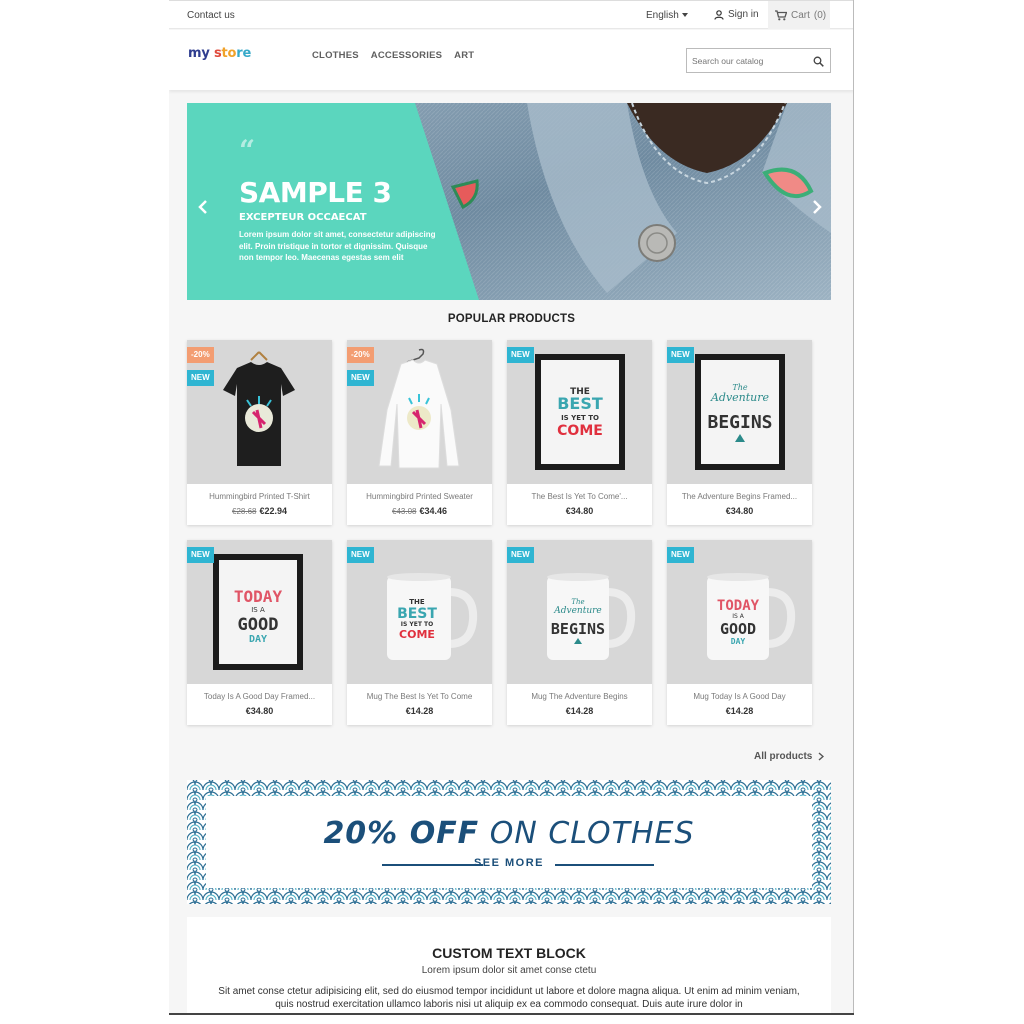 This screenshot has width=1024, height=1024. Describe the element at coordinates (511, 1014) in the screenshot. I see `page-bottom-edge` at that location.